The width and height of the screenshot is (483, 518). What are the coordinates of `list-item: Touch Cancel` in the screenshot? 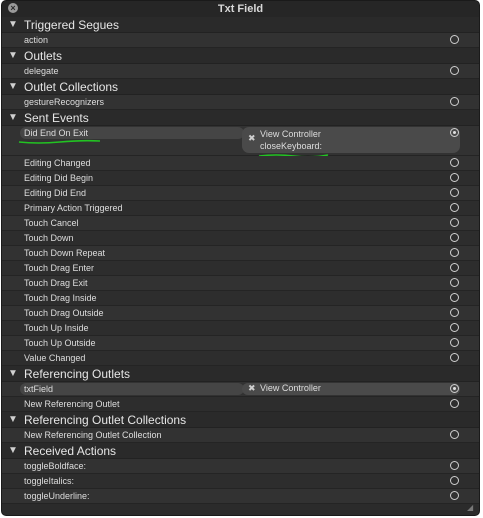 It's located at (240, 223).